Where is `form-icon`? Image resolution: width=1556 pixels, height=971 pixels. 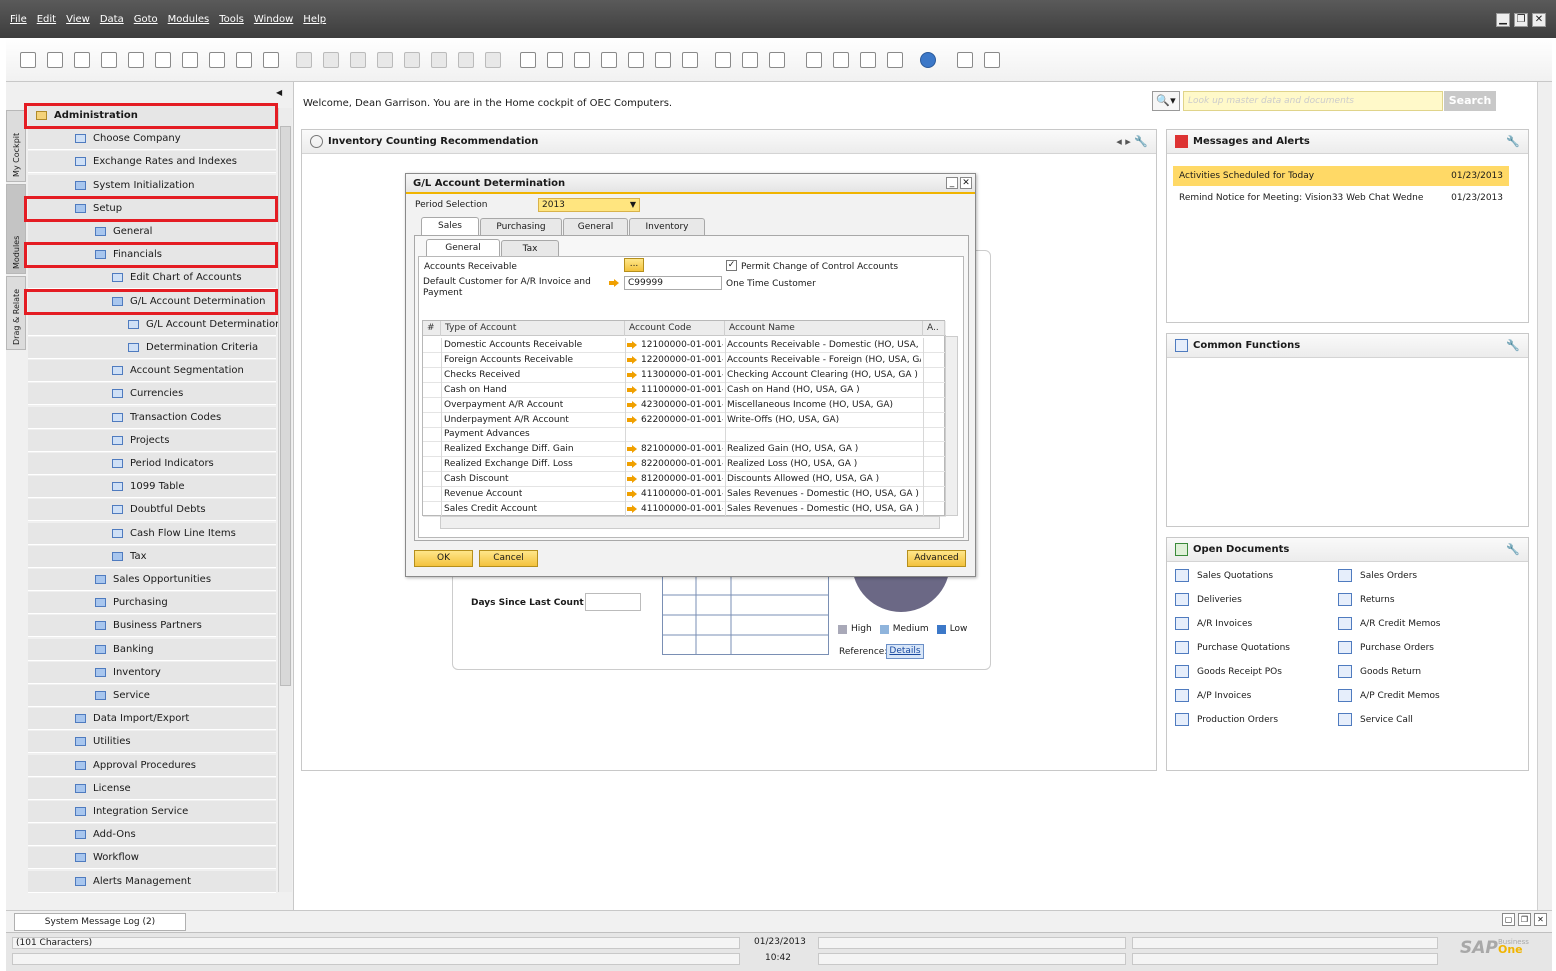
form-icon is located at coordinates (439, 60).